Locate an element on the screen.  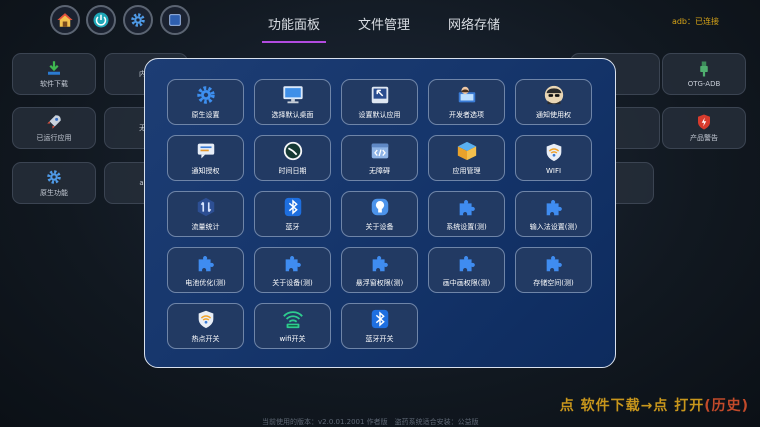
wifi-switch-icon is located at coordinates (292, 320).